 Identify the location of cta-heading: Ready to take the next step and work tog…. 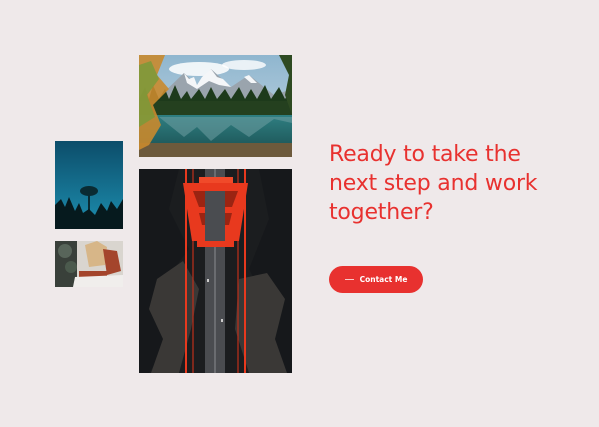
(433, 183).